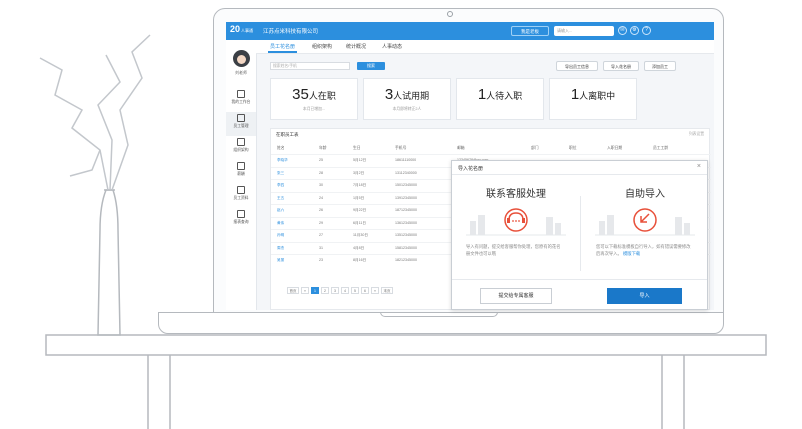 The height and width of the screenshot is (429, 802). What do you see at coordinates (241, 172) in the screenshot?
I see `sidebar-item-salary: 薪酬` at bounding box center [241, 172].